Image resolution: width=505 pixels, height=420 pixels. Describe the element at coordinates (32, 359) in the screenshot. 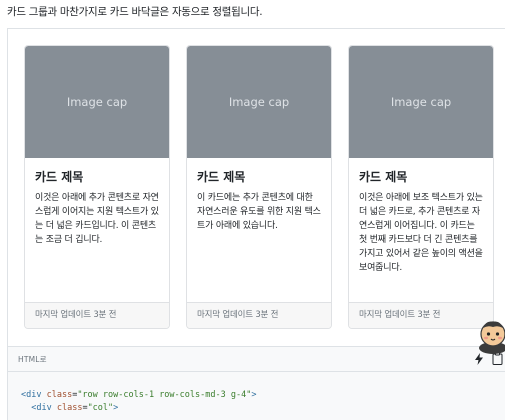

I see `code-language-label: HTML로` at that location.